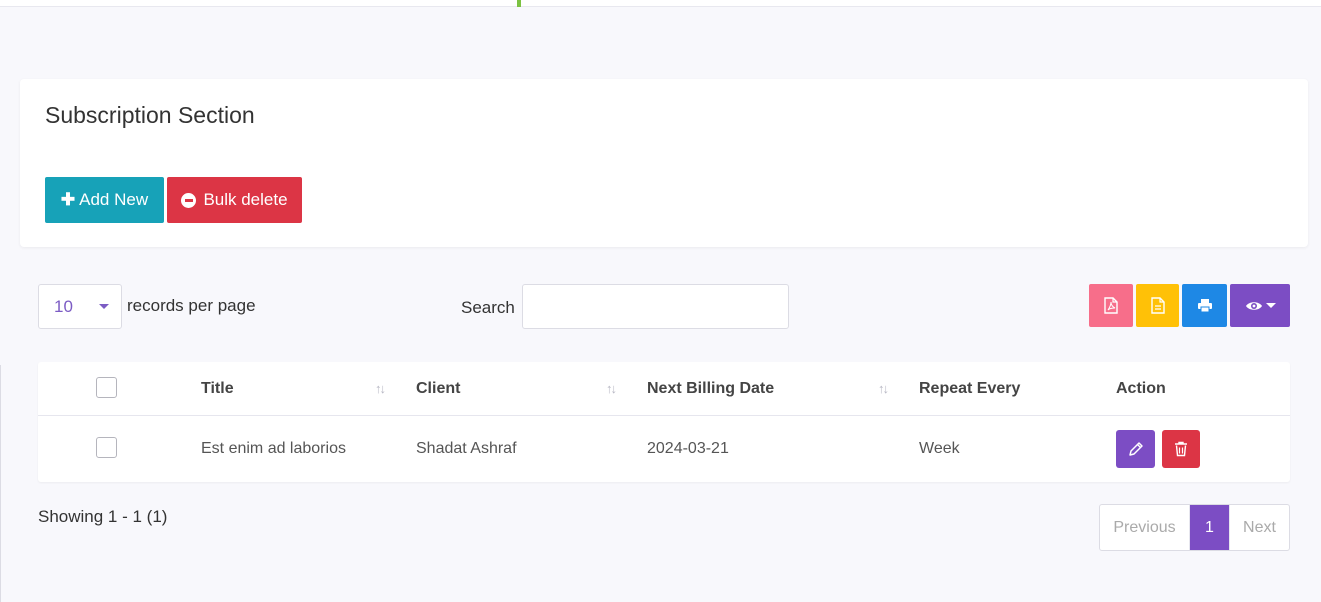 This screenshot has width=1321, height=602. What do you see at coordinates (939, 448) in the screenshot?
I see `cell-repeat-every: Week` at bounding box center [939, 448].